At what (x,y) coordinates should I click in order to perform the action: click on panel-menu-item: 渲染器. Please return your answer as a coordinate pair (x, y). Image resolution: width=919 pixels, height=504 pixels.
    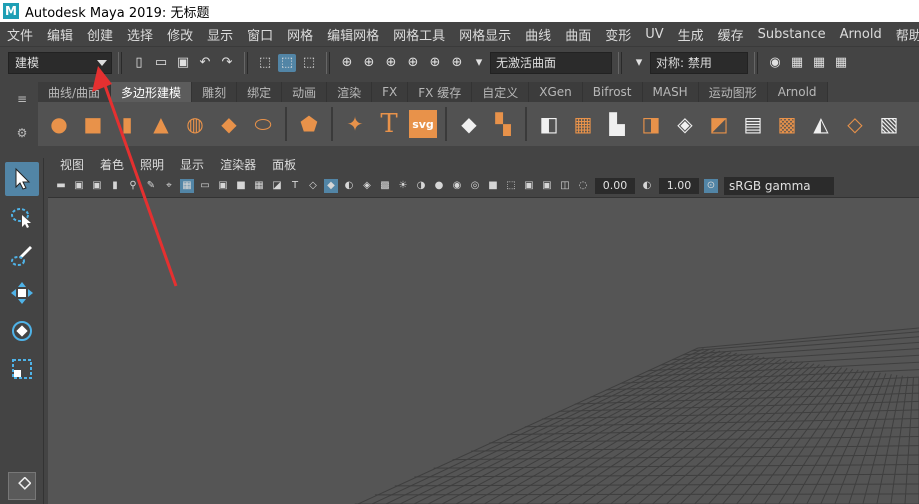
    Looking at the image, I should click on (238, 164).